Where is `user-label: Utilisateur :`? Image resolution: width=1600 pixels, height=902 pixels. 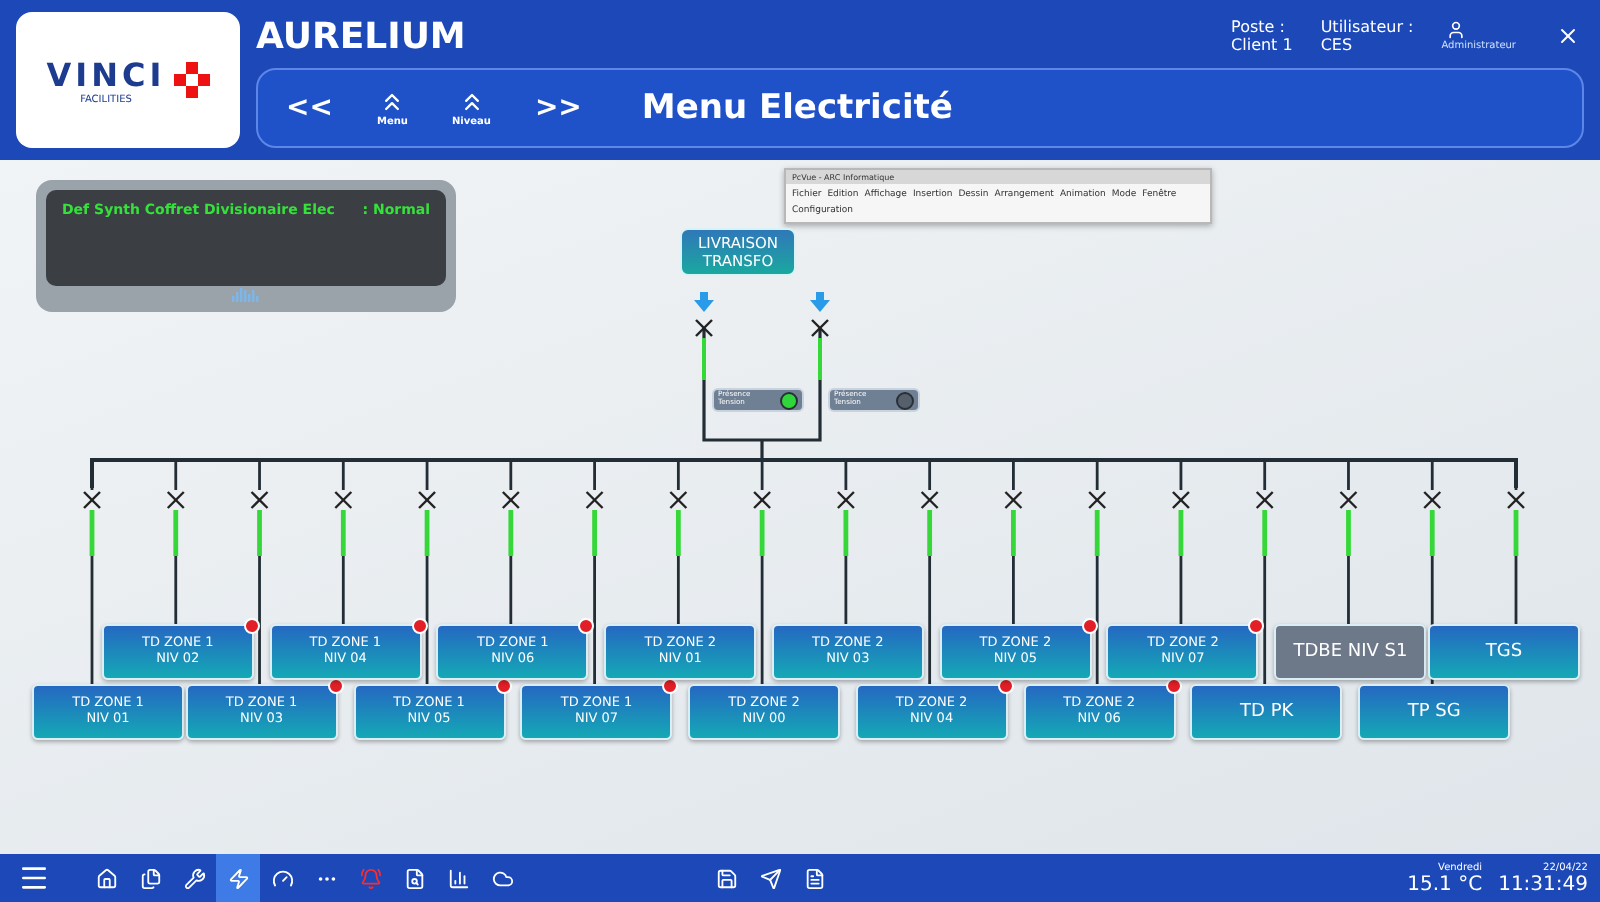 user-label: Utilisateur : is located at coordinates (1367, 27).